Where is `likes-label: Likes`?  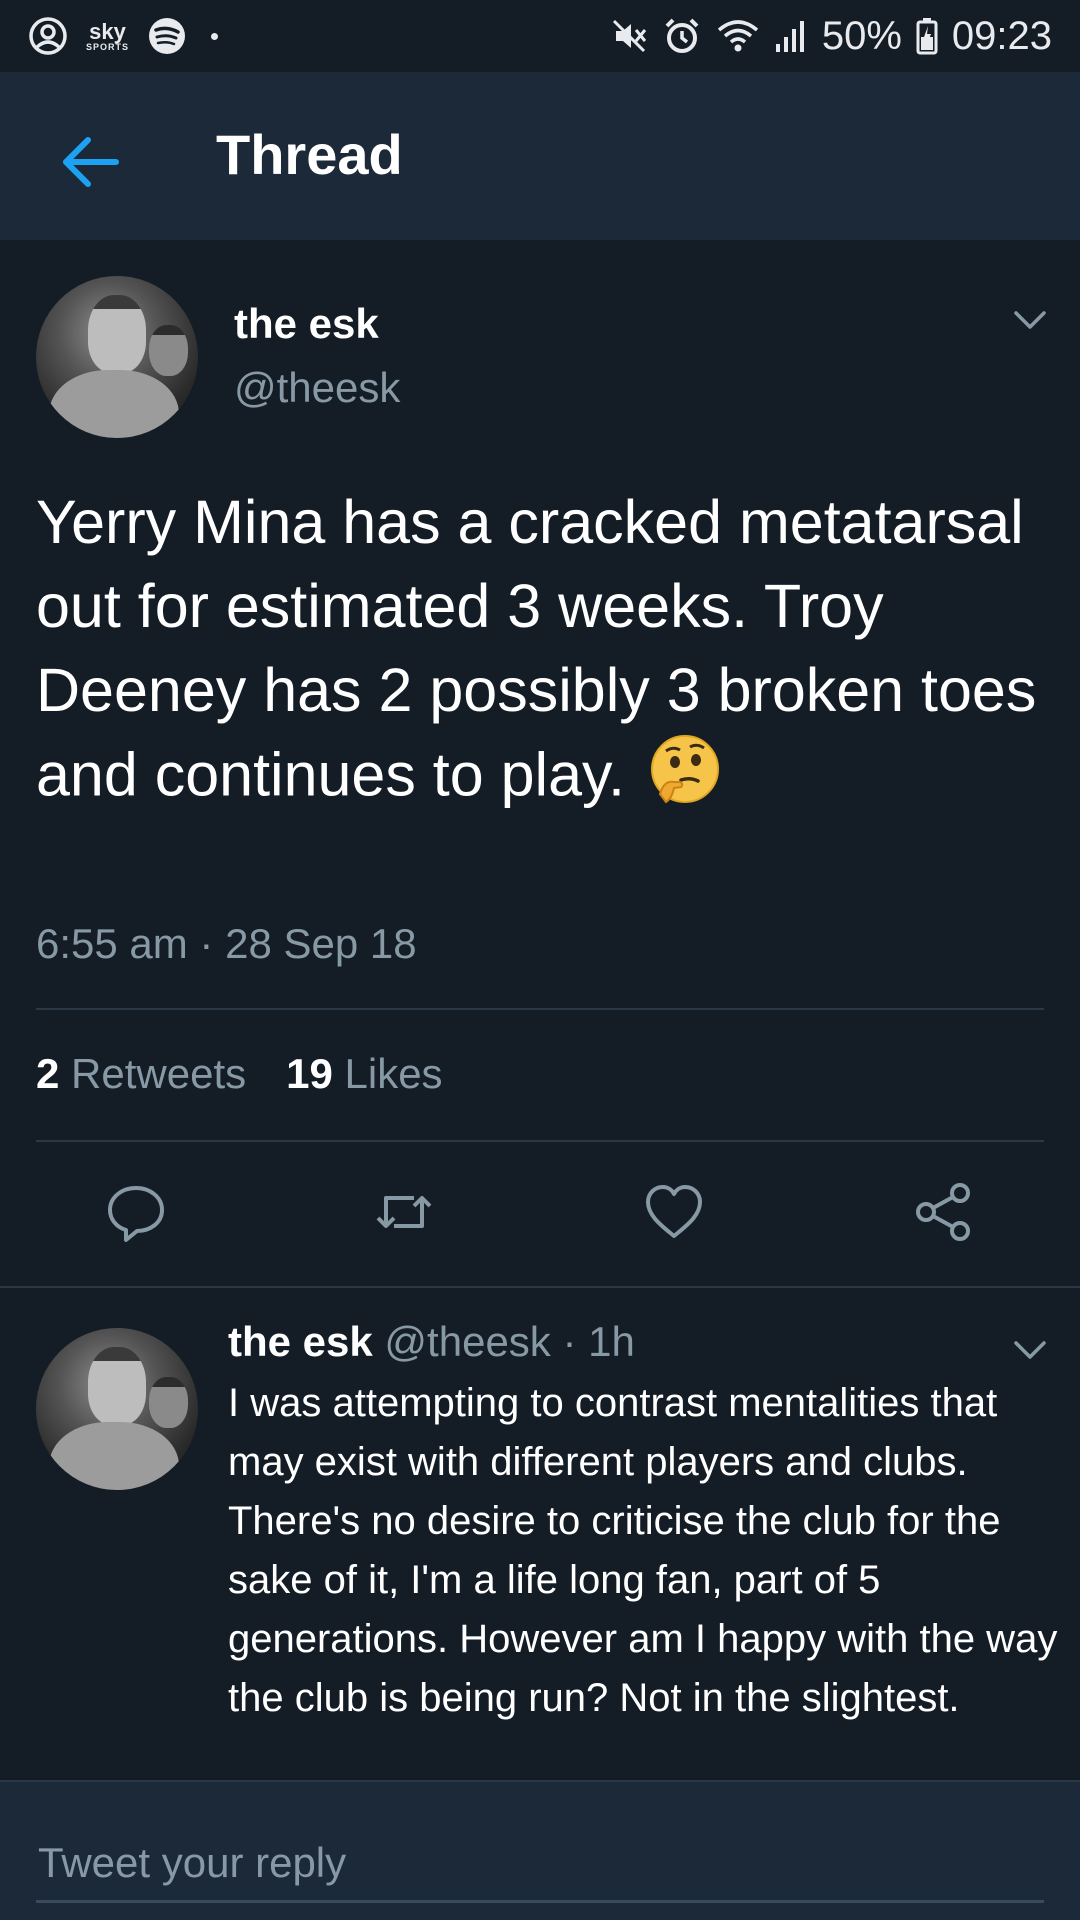
likes-label: Likes is located at coordinates (393, 1073).